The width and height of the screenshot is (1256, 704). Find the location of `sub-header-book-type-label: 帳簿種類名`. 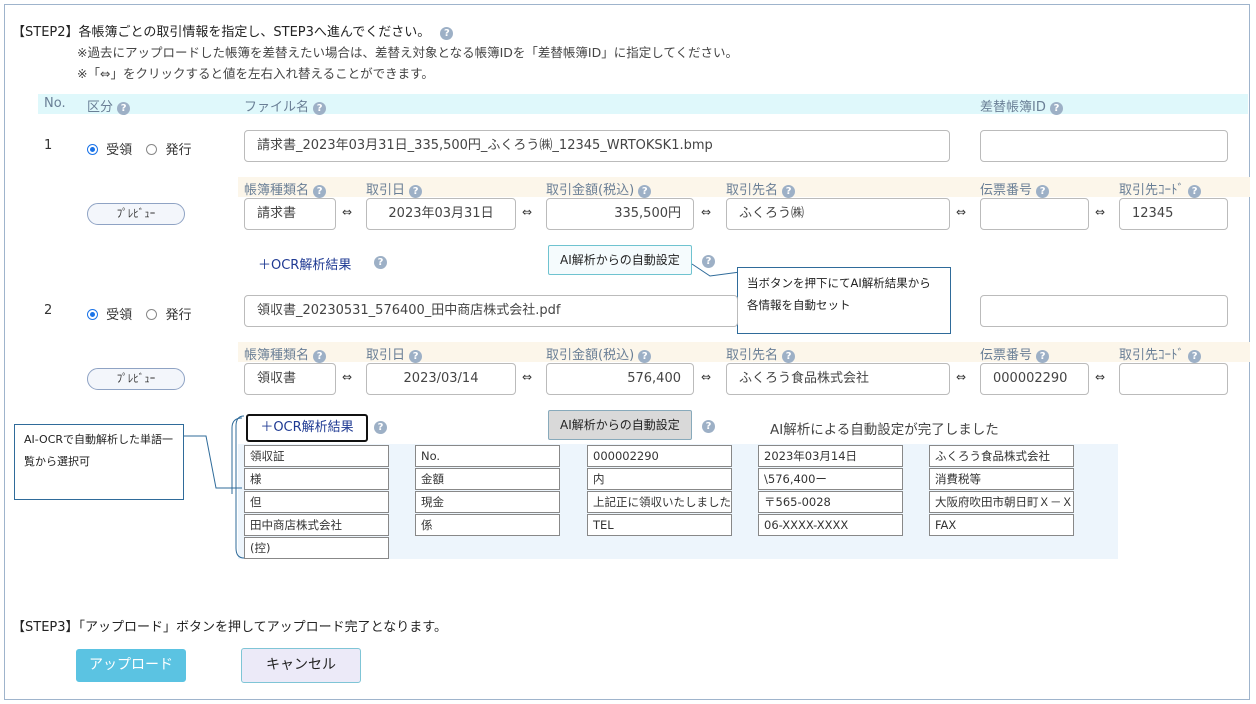

sub-header-book-type-label: 帳簿種類名 is located at coordinates (277, 355).